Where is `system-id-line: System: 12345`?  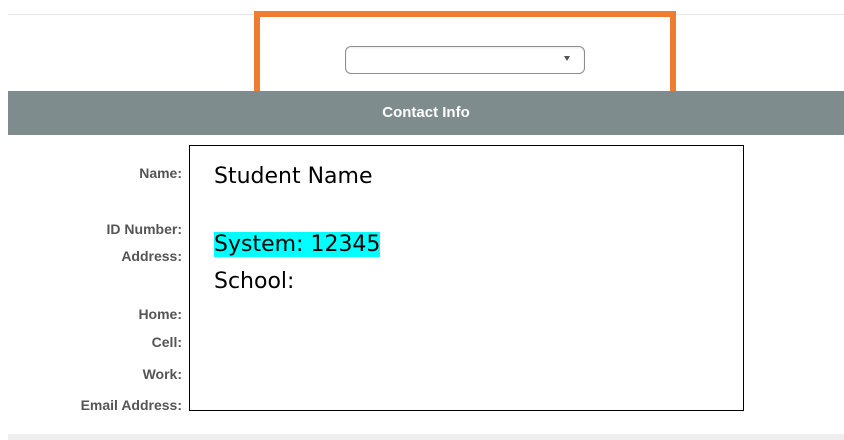 system-id-line: System: 12345 is located at coordinates (297, 244).